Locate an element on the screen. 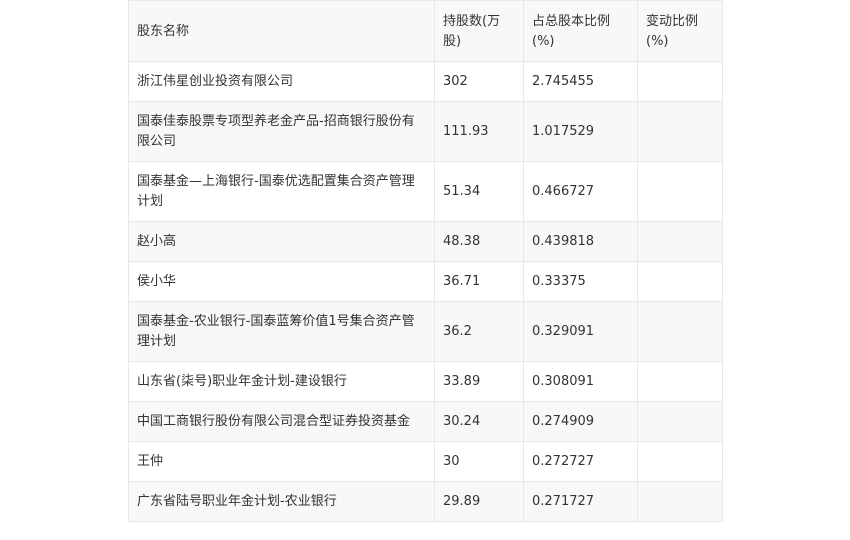 The image size is (850, 540). cell-share-ratio: 0.274909 is located at coordinates (580, 421).